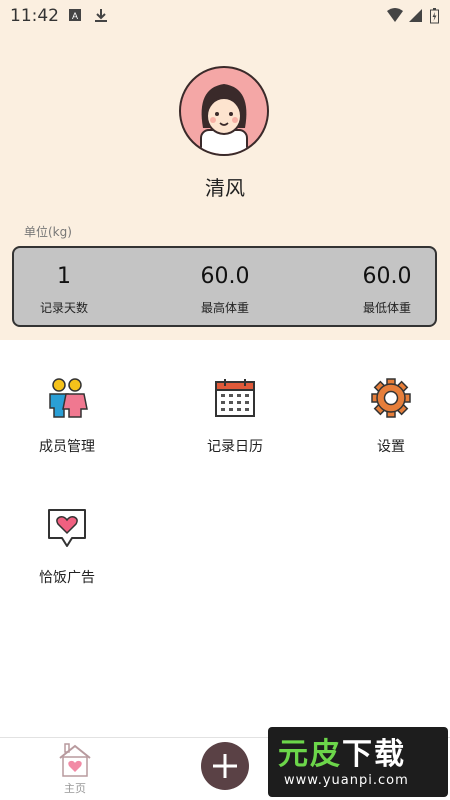 The width and height of the screenshot is (450, 800). I want to click on members-icon, so click(68, 398).